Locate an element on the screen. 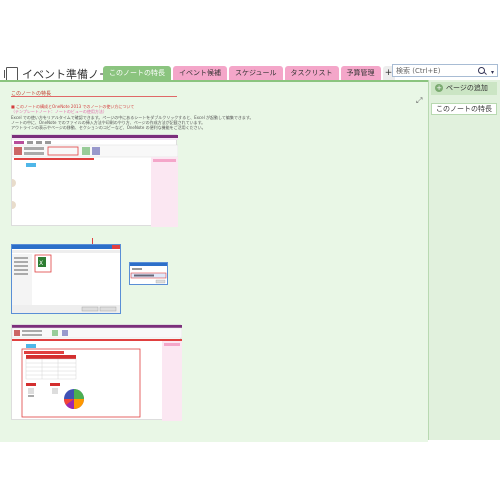  top-bar is located at coordinates (250, 30).